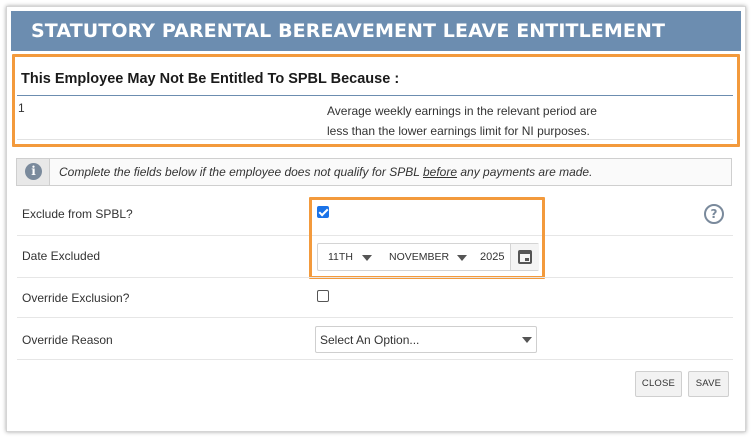 Image resolution: width=752 pixels, height=437 pixels. What do you see at coordinates (525, 172) in the screenshot?
I see `info-text-after: any payments are made.` at bounding box center [525, 172].